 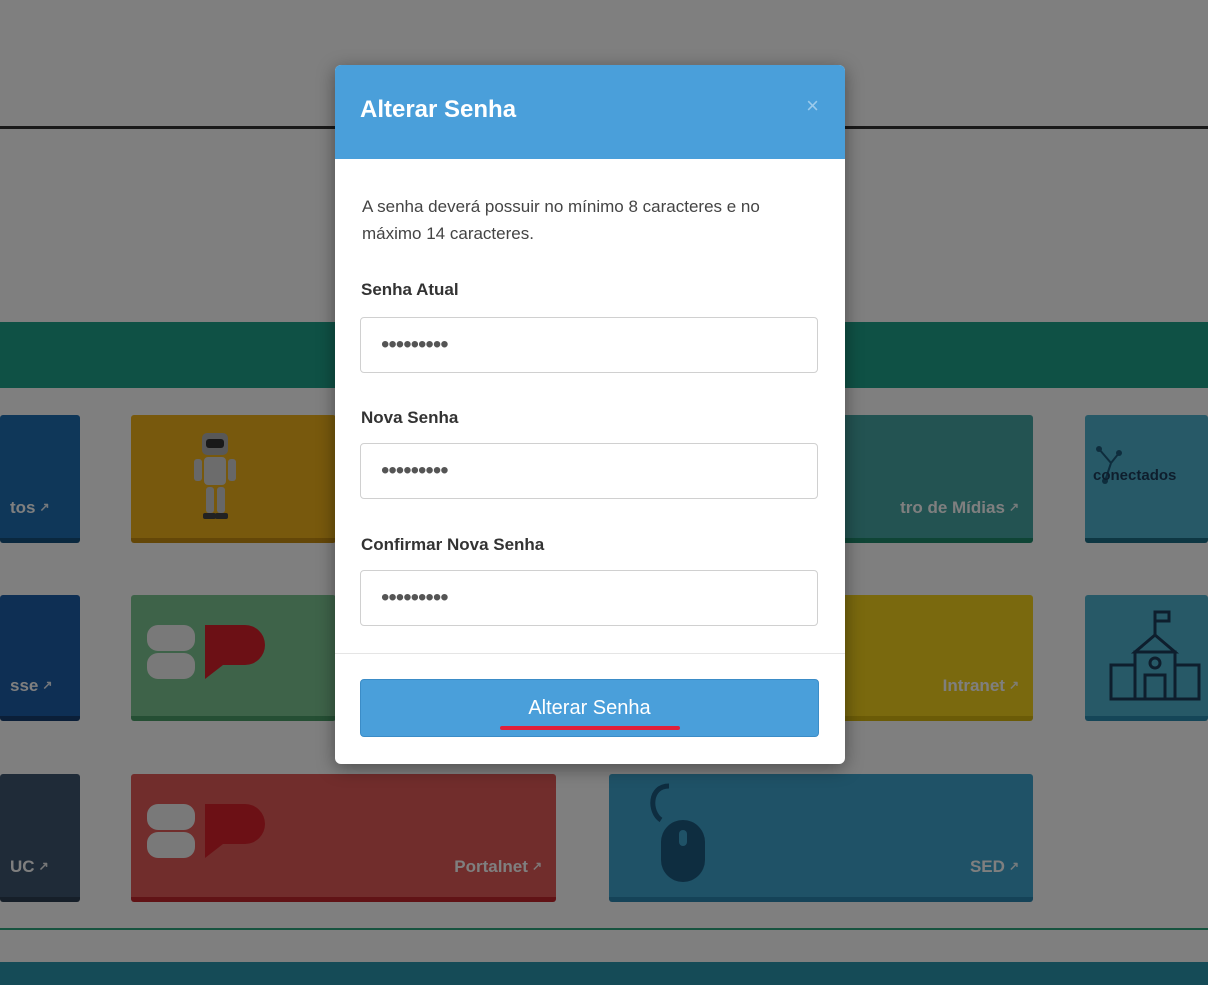 What do you see at coordinates (589, 345) in the screenshot?
I see `current-password-input` at bounding box center [589, 345].